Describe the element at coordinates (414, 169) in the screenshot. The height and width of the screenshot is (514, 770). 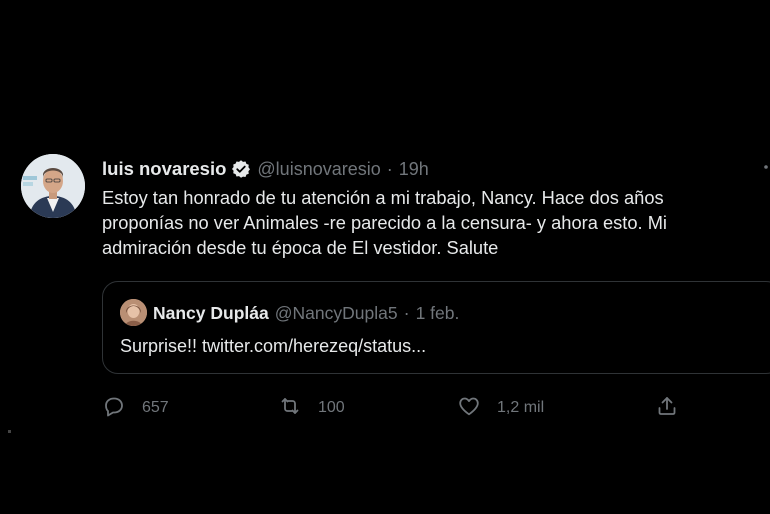
I see `tweet-timestamp: 19h` at that location.